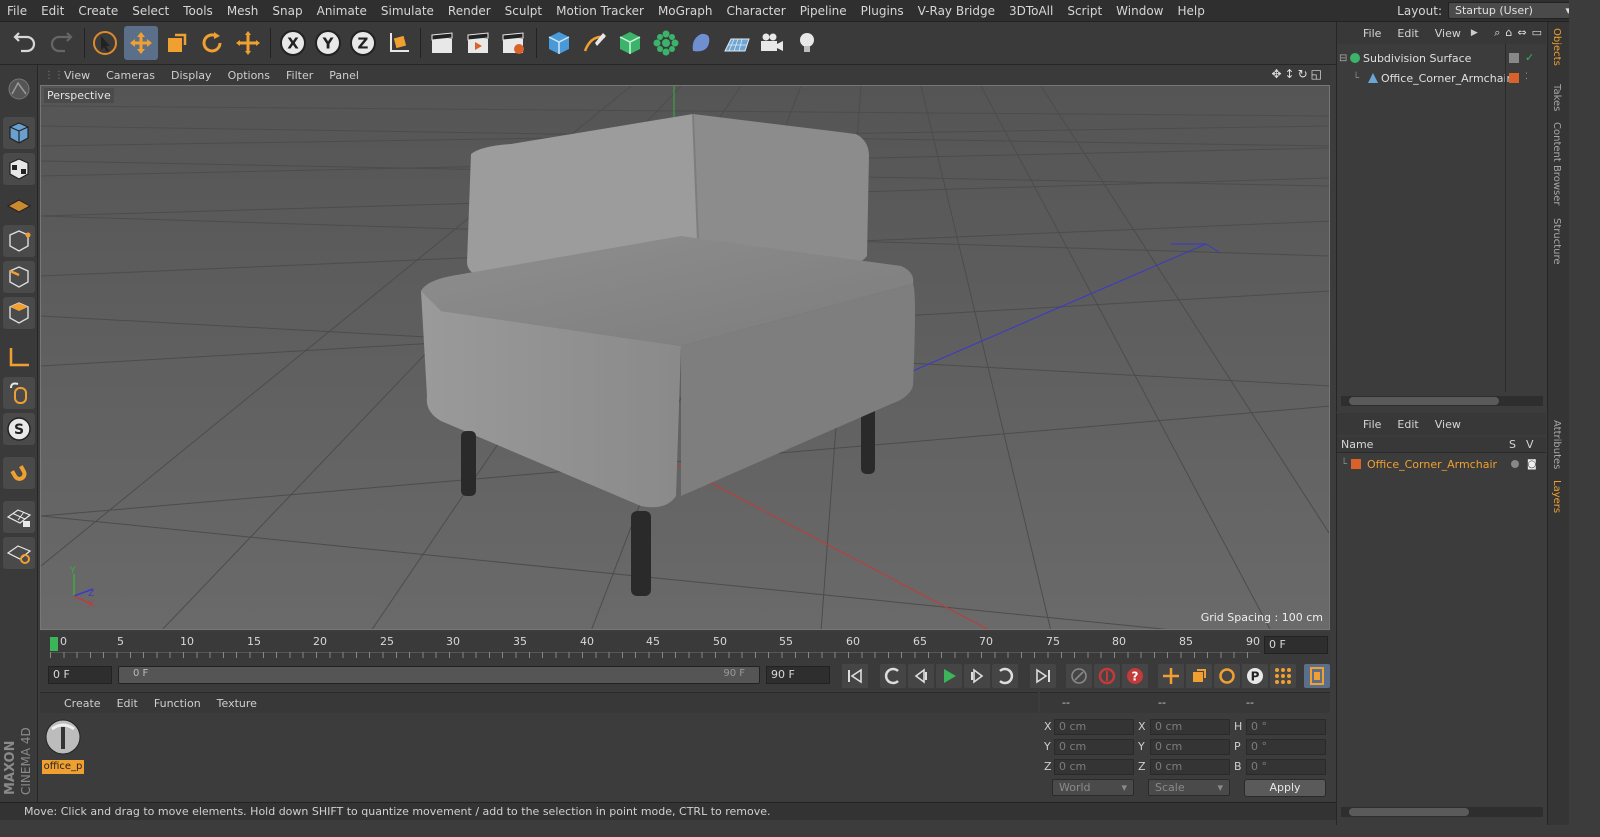 This screenshot has width=1600, height=837. What do you see at coordinates (600, 11) in the screenshot?
I see `menu-motion-tracker: Motion Tracker` at bounding box center [600, 11].